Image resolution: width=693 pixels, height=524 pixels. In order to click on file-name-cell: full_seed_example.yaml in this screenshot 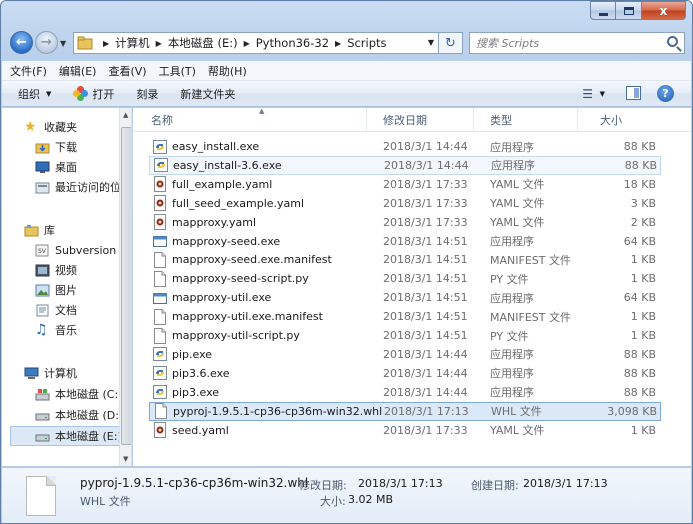, I will do `click(266, 203)`.